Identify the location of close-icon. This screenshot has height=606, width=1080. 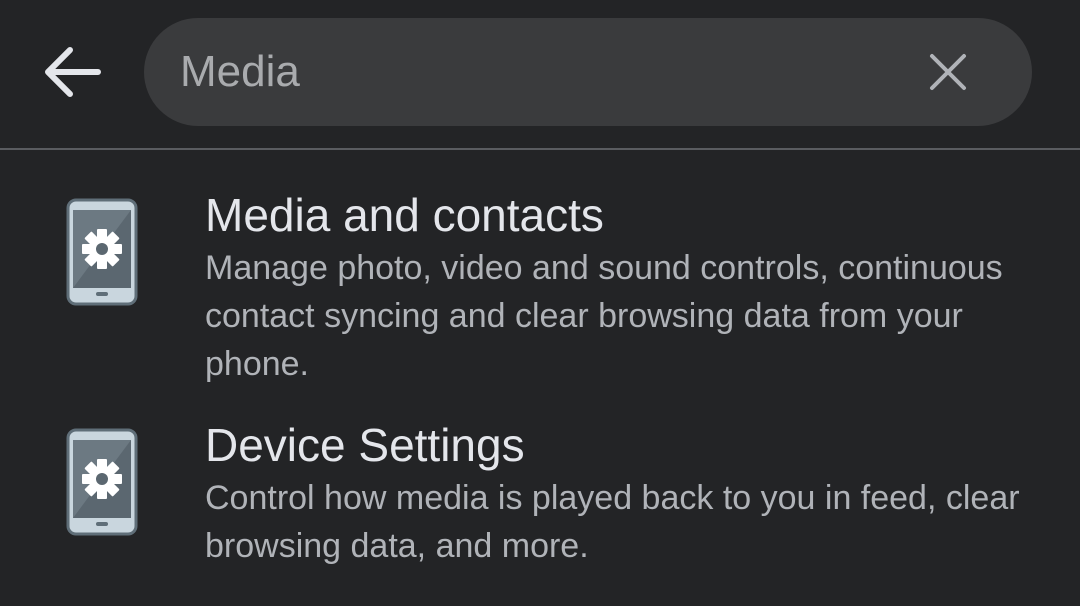
(948, 72).